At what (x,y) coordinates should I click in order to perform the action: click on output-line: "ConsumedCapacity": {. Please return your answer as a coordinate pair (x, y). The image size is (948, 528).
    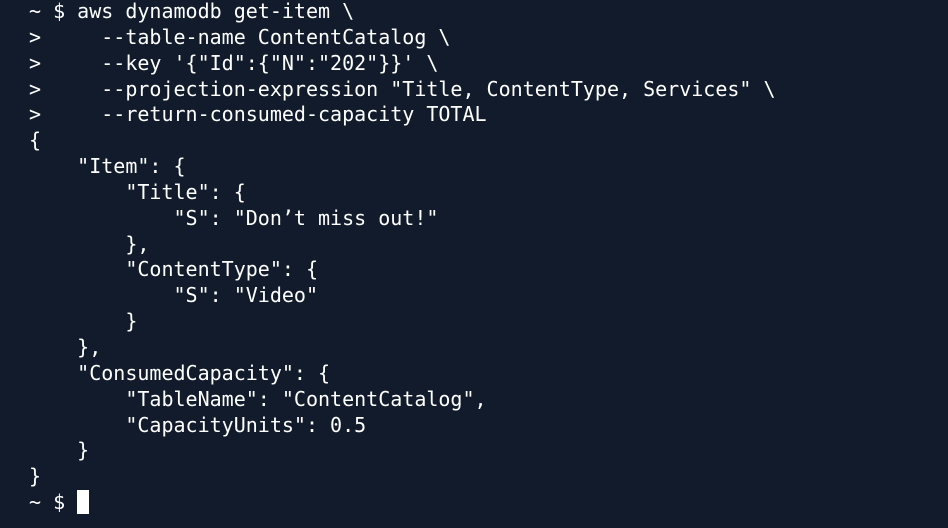
    Looking at the image, I should click on (180, 372).